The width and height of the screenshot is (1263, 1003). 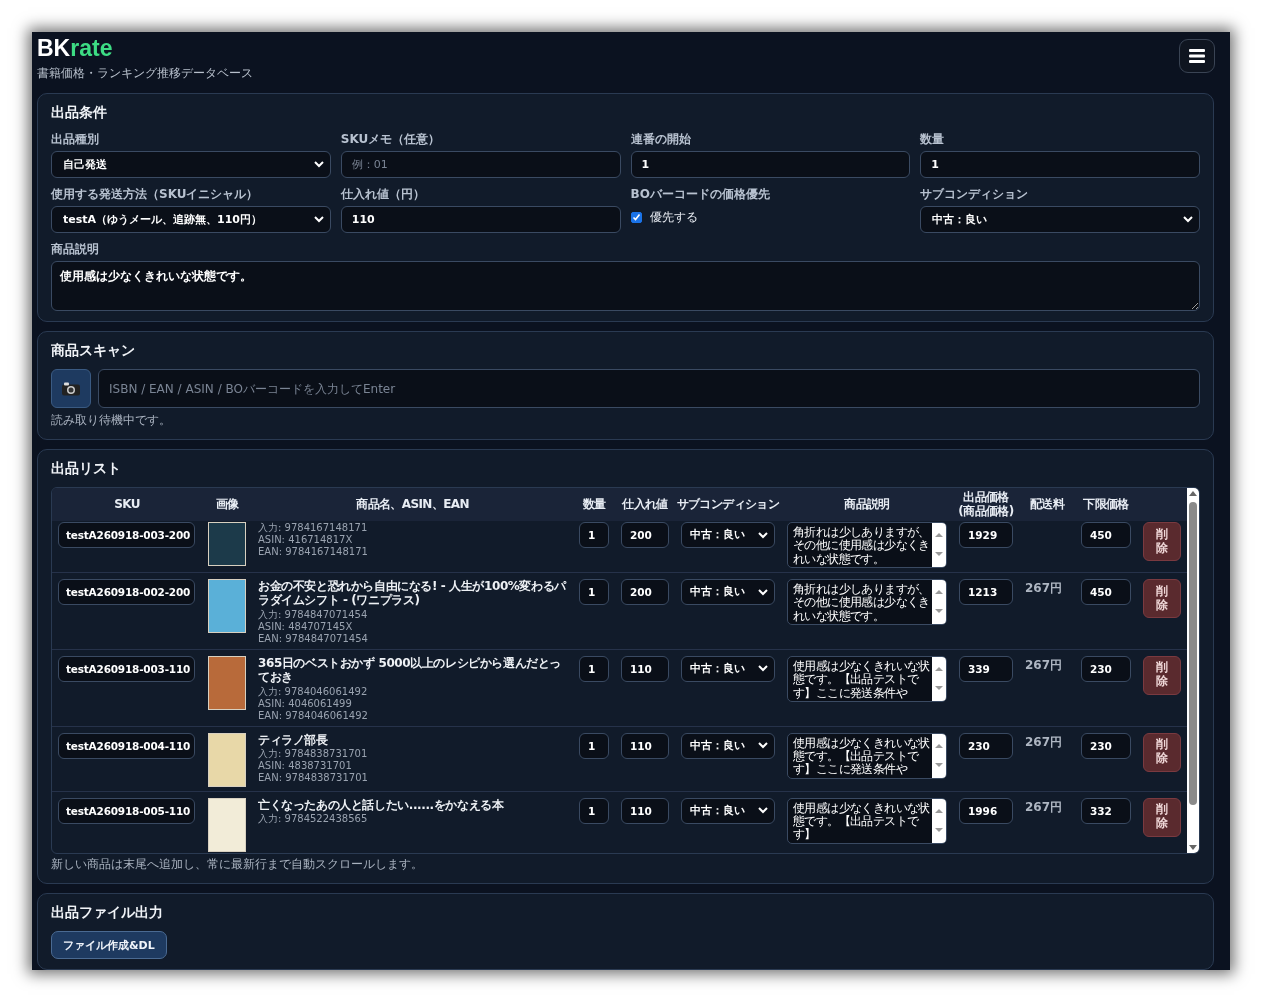 I want to click on min-price-field: 332, so click(x=1106, y=810).